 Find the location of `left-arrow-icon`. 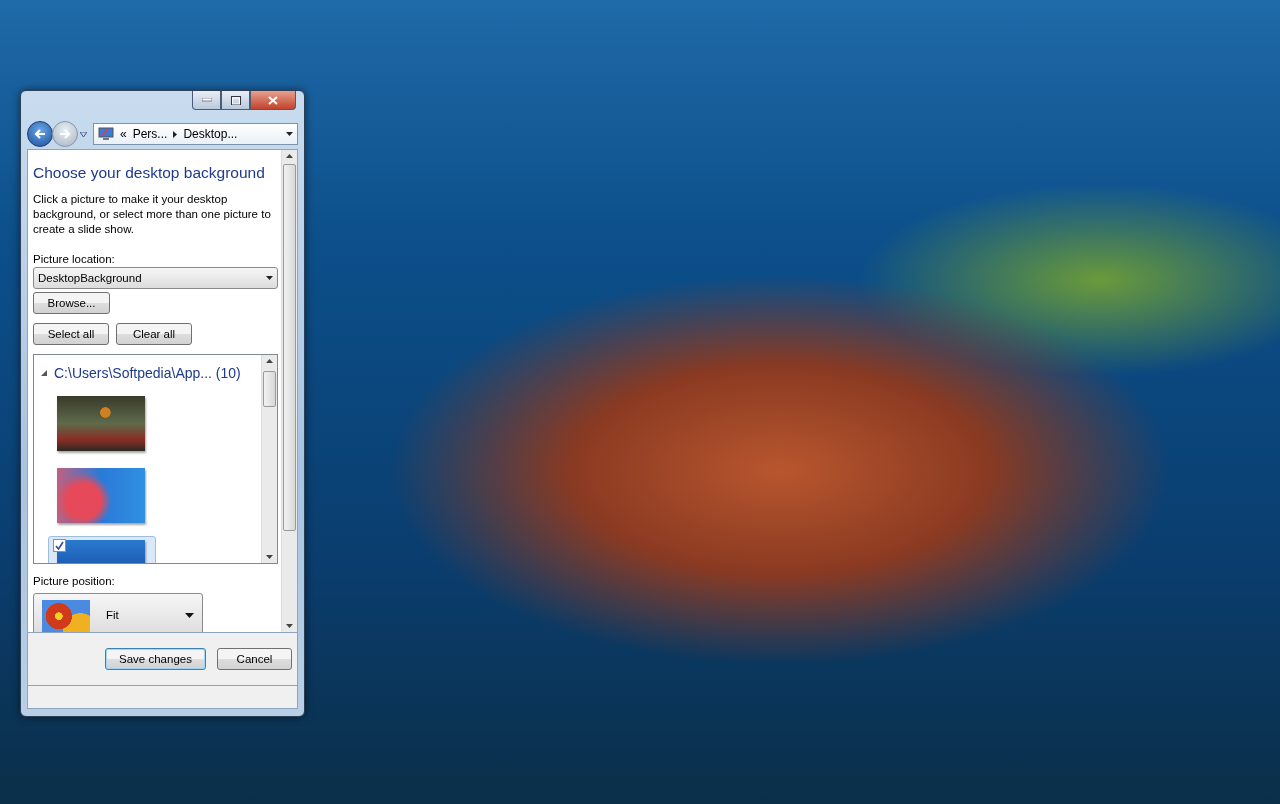

left-arrow-icon is located at coordinates (40, 134).